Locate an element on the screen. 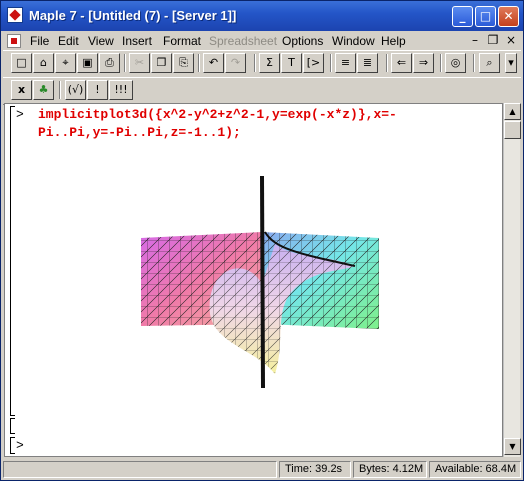 The height and width of the screenshot is (481, 524). status-bytes: Bytes: 4.12M is located at coordinates (390, 469).